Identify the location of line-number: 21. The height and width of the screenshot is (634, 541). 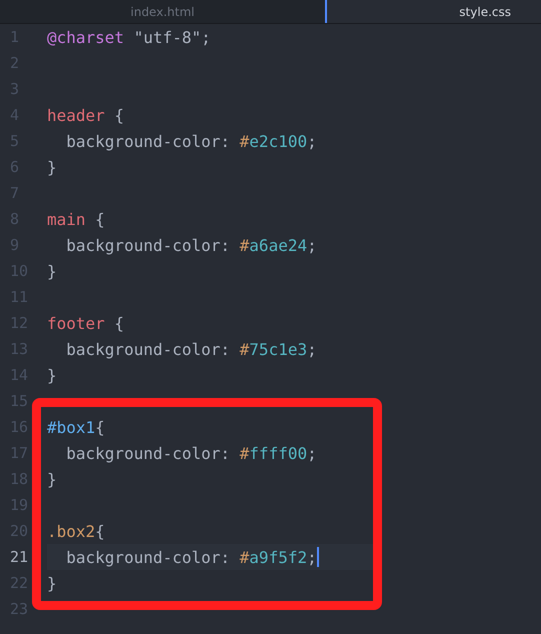
(19, 557).